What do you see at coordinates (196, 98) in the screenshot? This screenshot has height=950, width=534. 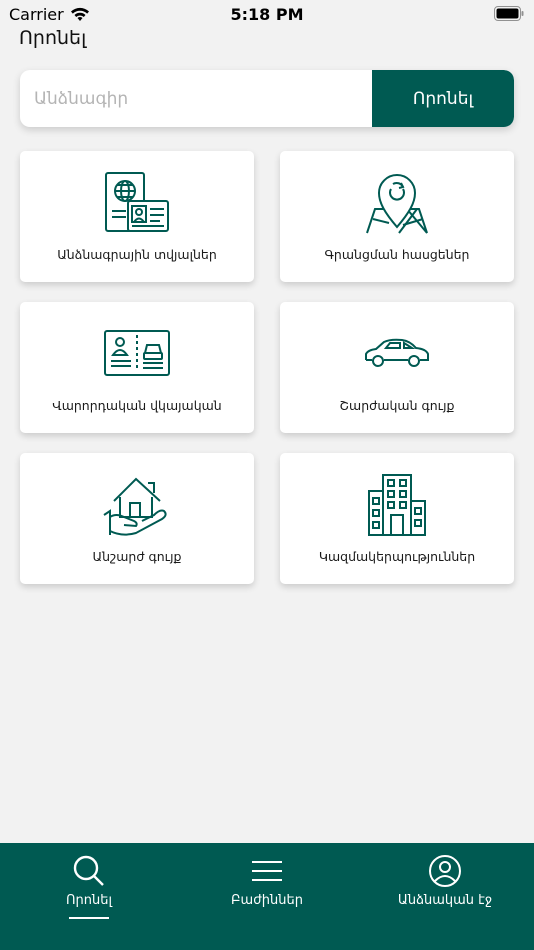 I see `search-input` at bounding box center [196, 98].